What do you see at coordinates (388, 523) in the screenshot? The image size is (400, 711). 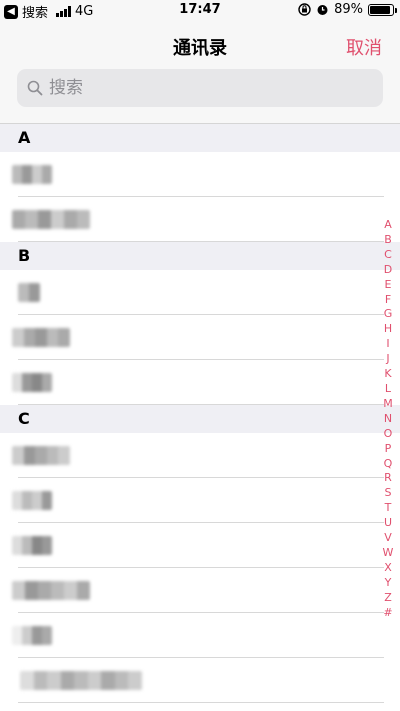 I see `index-letter-u: U` at bounding box center [388, 523].